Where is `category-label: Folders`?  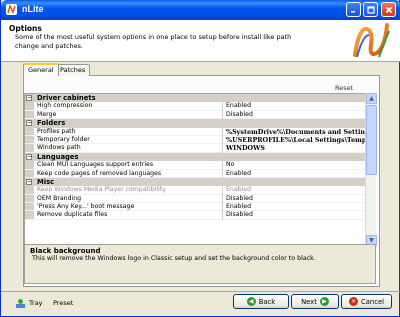 category-label: Folders is located at coordinates (51, 123).